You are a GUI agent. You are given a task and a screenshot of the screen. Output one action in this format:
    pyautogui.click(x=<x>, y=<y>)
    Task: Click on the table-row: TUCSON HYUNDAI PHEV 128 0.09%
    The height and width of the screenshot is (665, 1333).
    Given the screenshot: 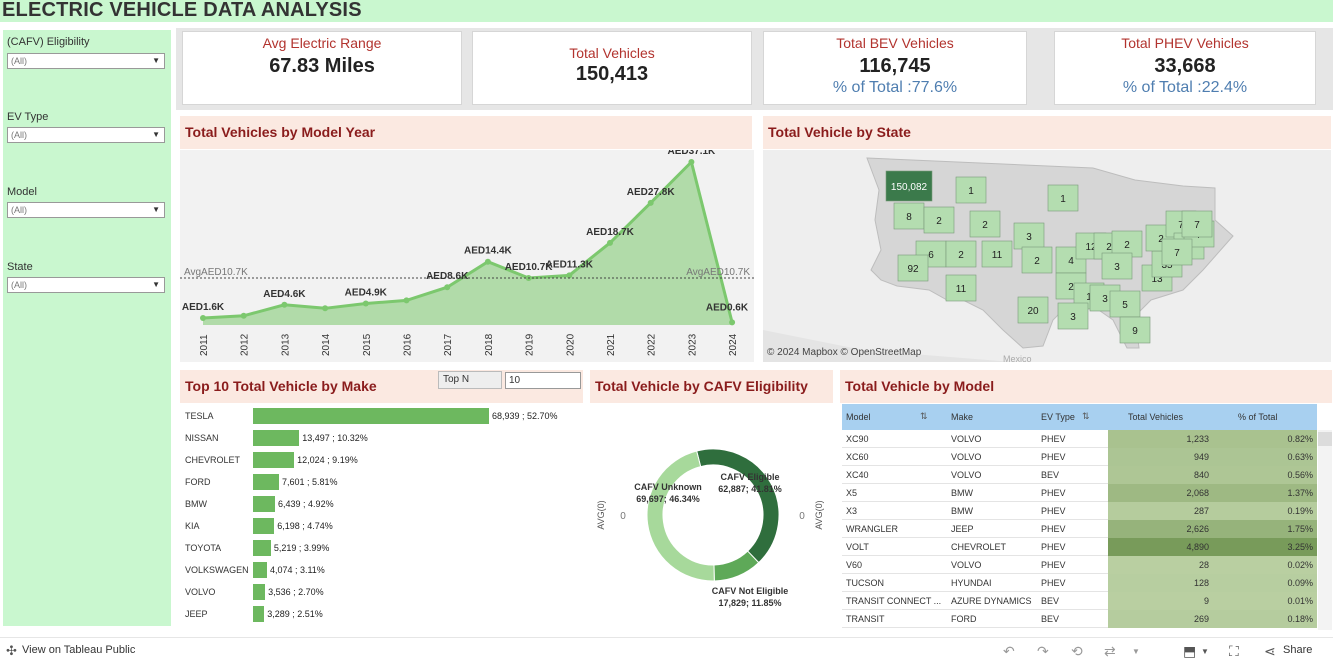 What is the action you would take?
    pyautogui.click(x=1079, y=583)
    